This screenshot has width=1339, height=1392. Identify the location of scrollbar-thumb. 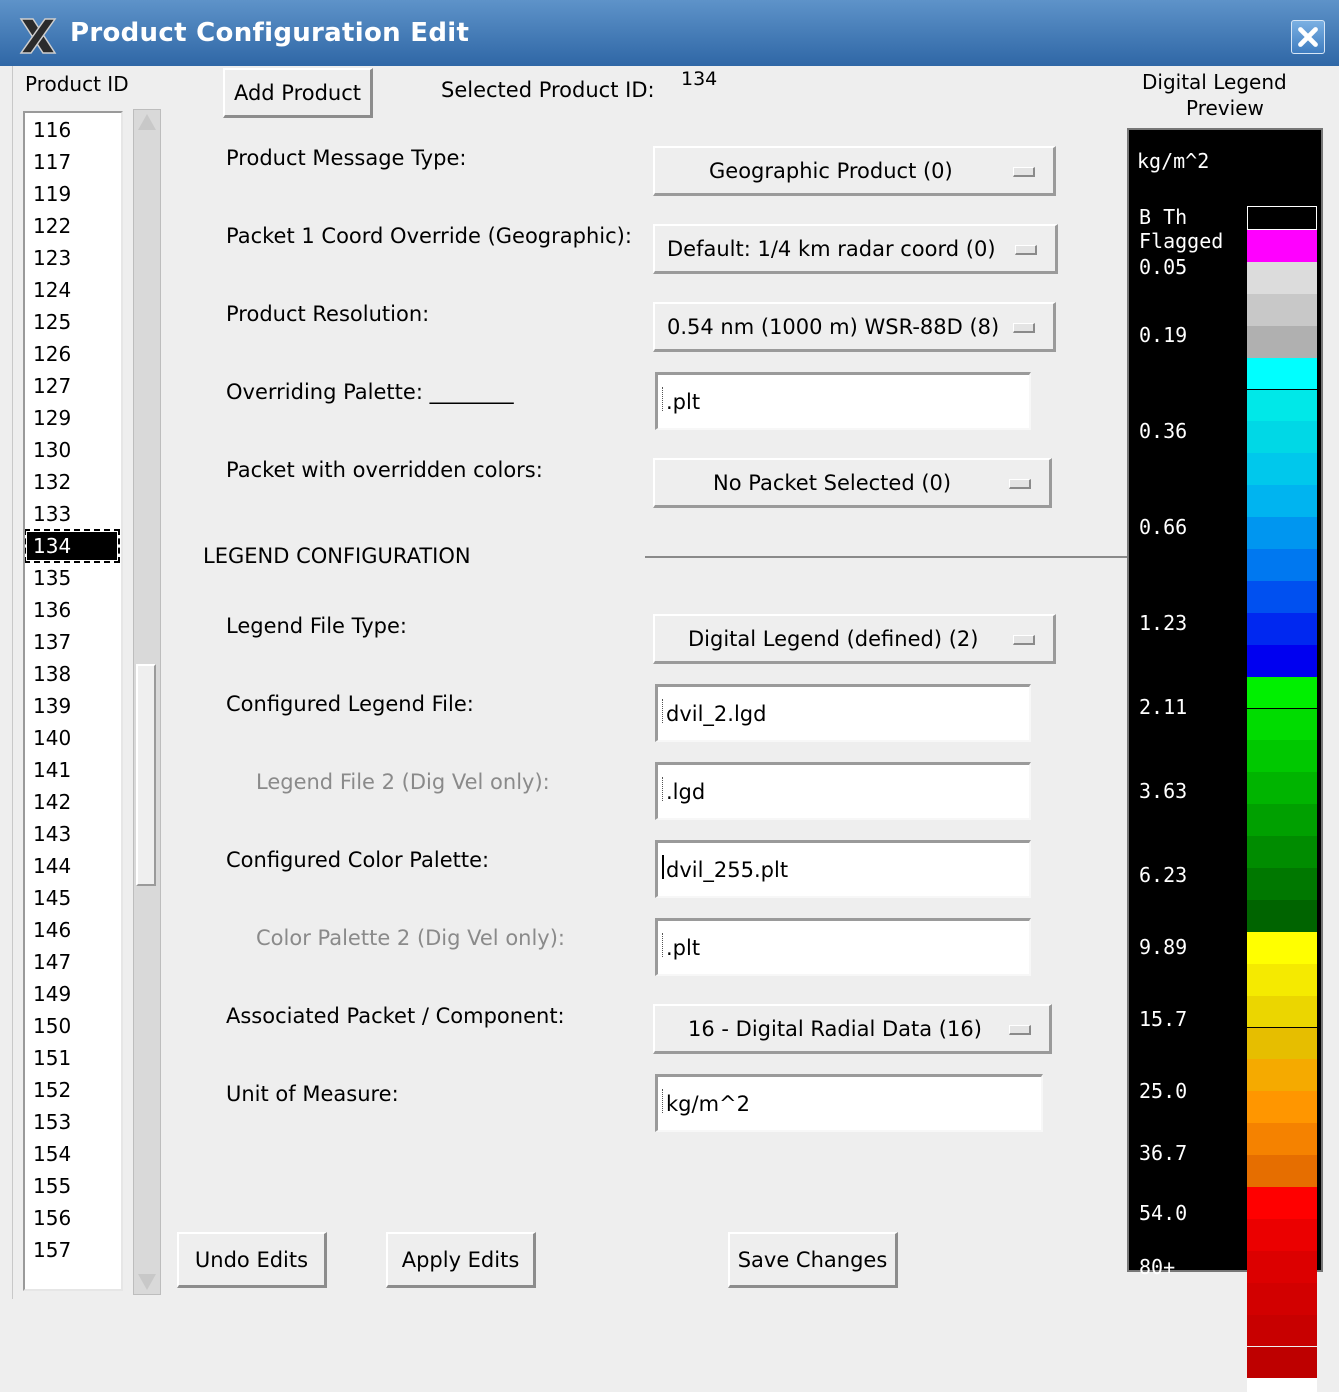
(146, 775).